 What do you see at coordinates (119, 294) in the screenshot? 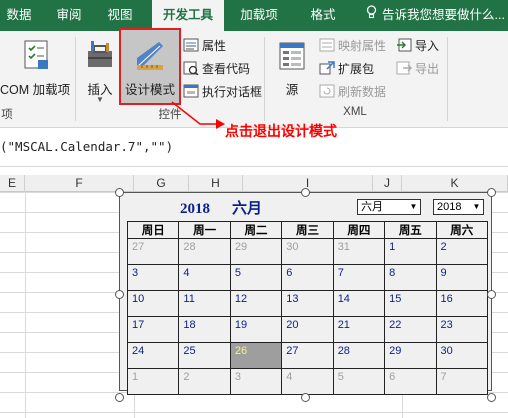
I see `resize-handle-left` at bounding box center [119, 294].